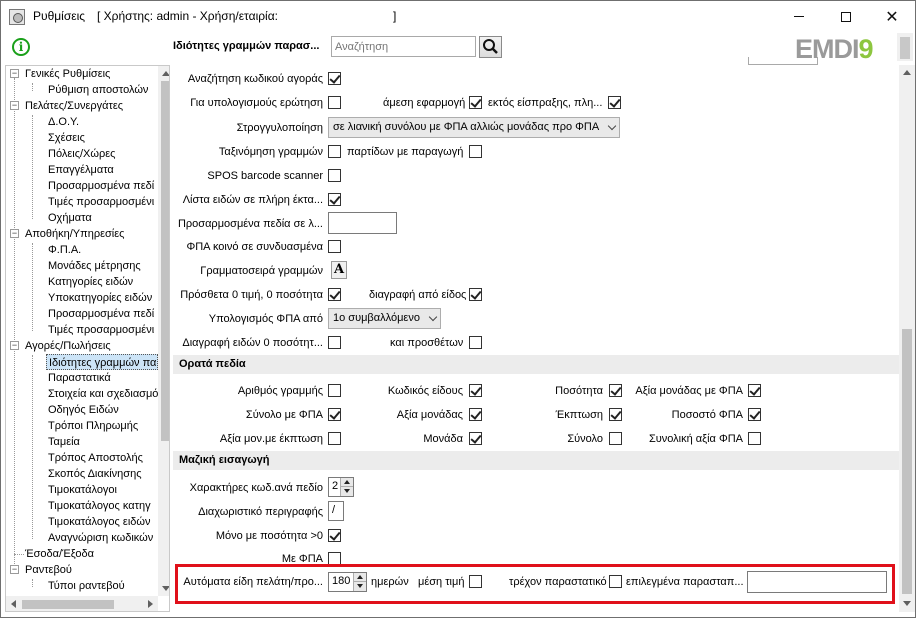 The width and height of the screenshot is (916, 618). Describe the element at coordinates (94, 266) in the screenshot. I see `tree-item-units: Μονάδες μέτρησης` at that location.